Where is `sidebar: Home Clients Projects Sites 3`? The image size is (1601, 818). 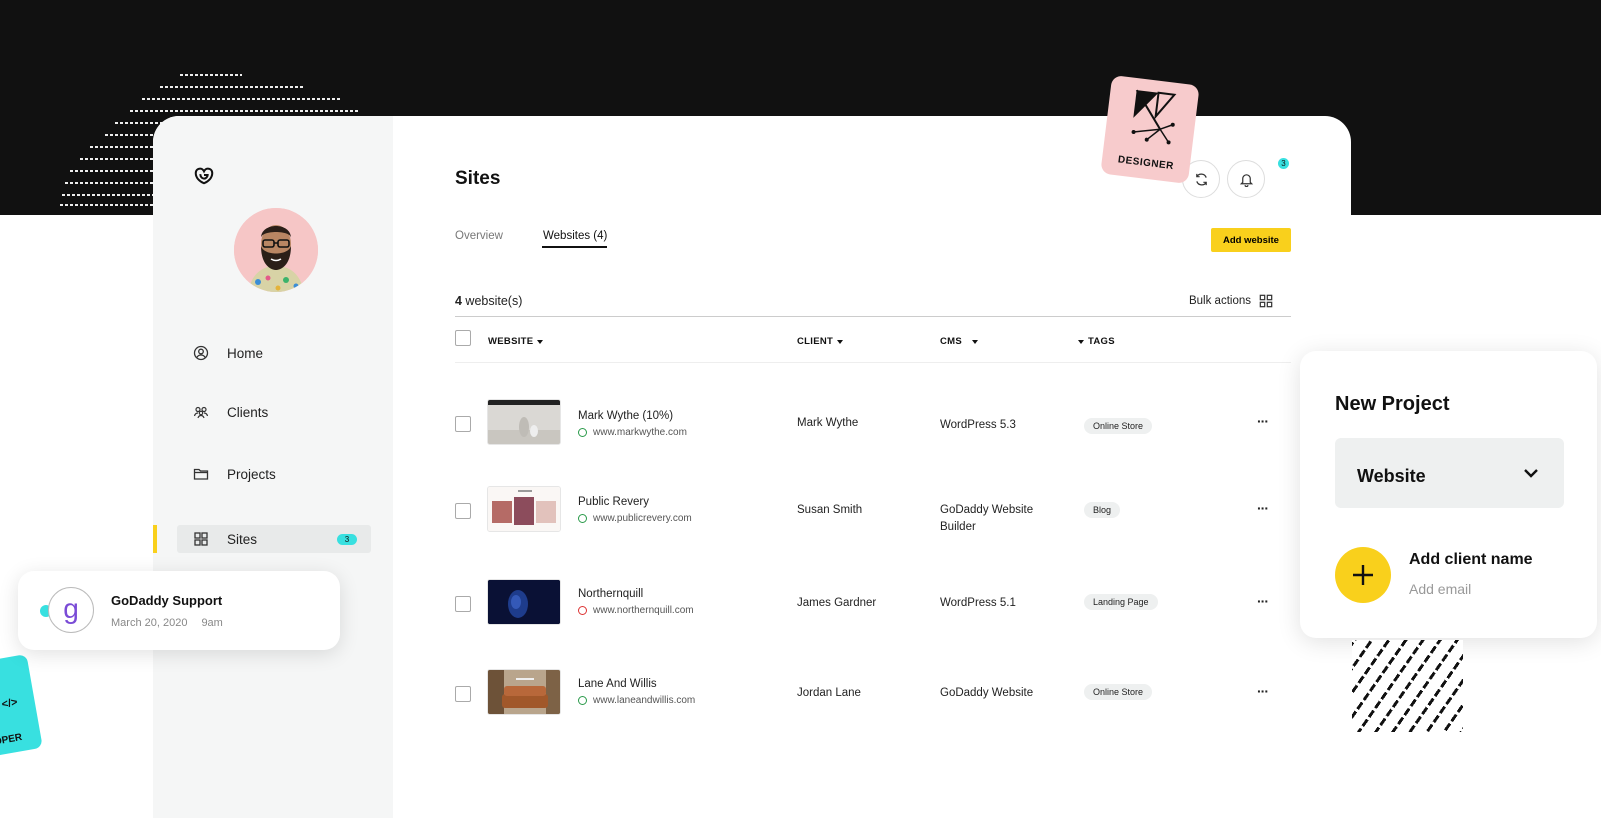 sidebar: Home Clients Projects Sites 3 is located at coordinates (273, 467).